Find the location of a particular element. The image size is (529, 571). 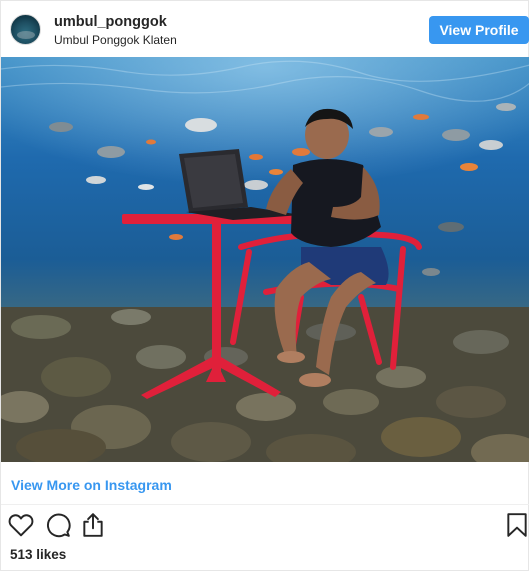

view-profile-button: View Profile is located at coordinates (479, 30).